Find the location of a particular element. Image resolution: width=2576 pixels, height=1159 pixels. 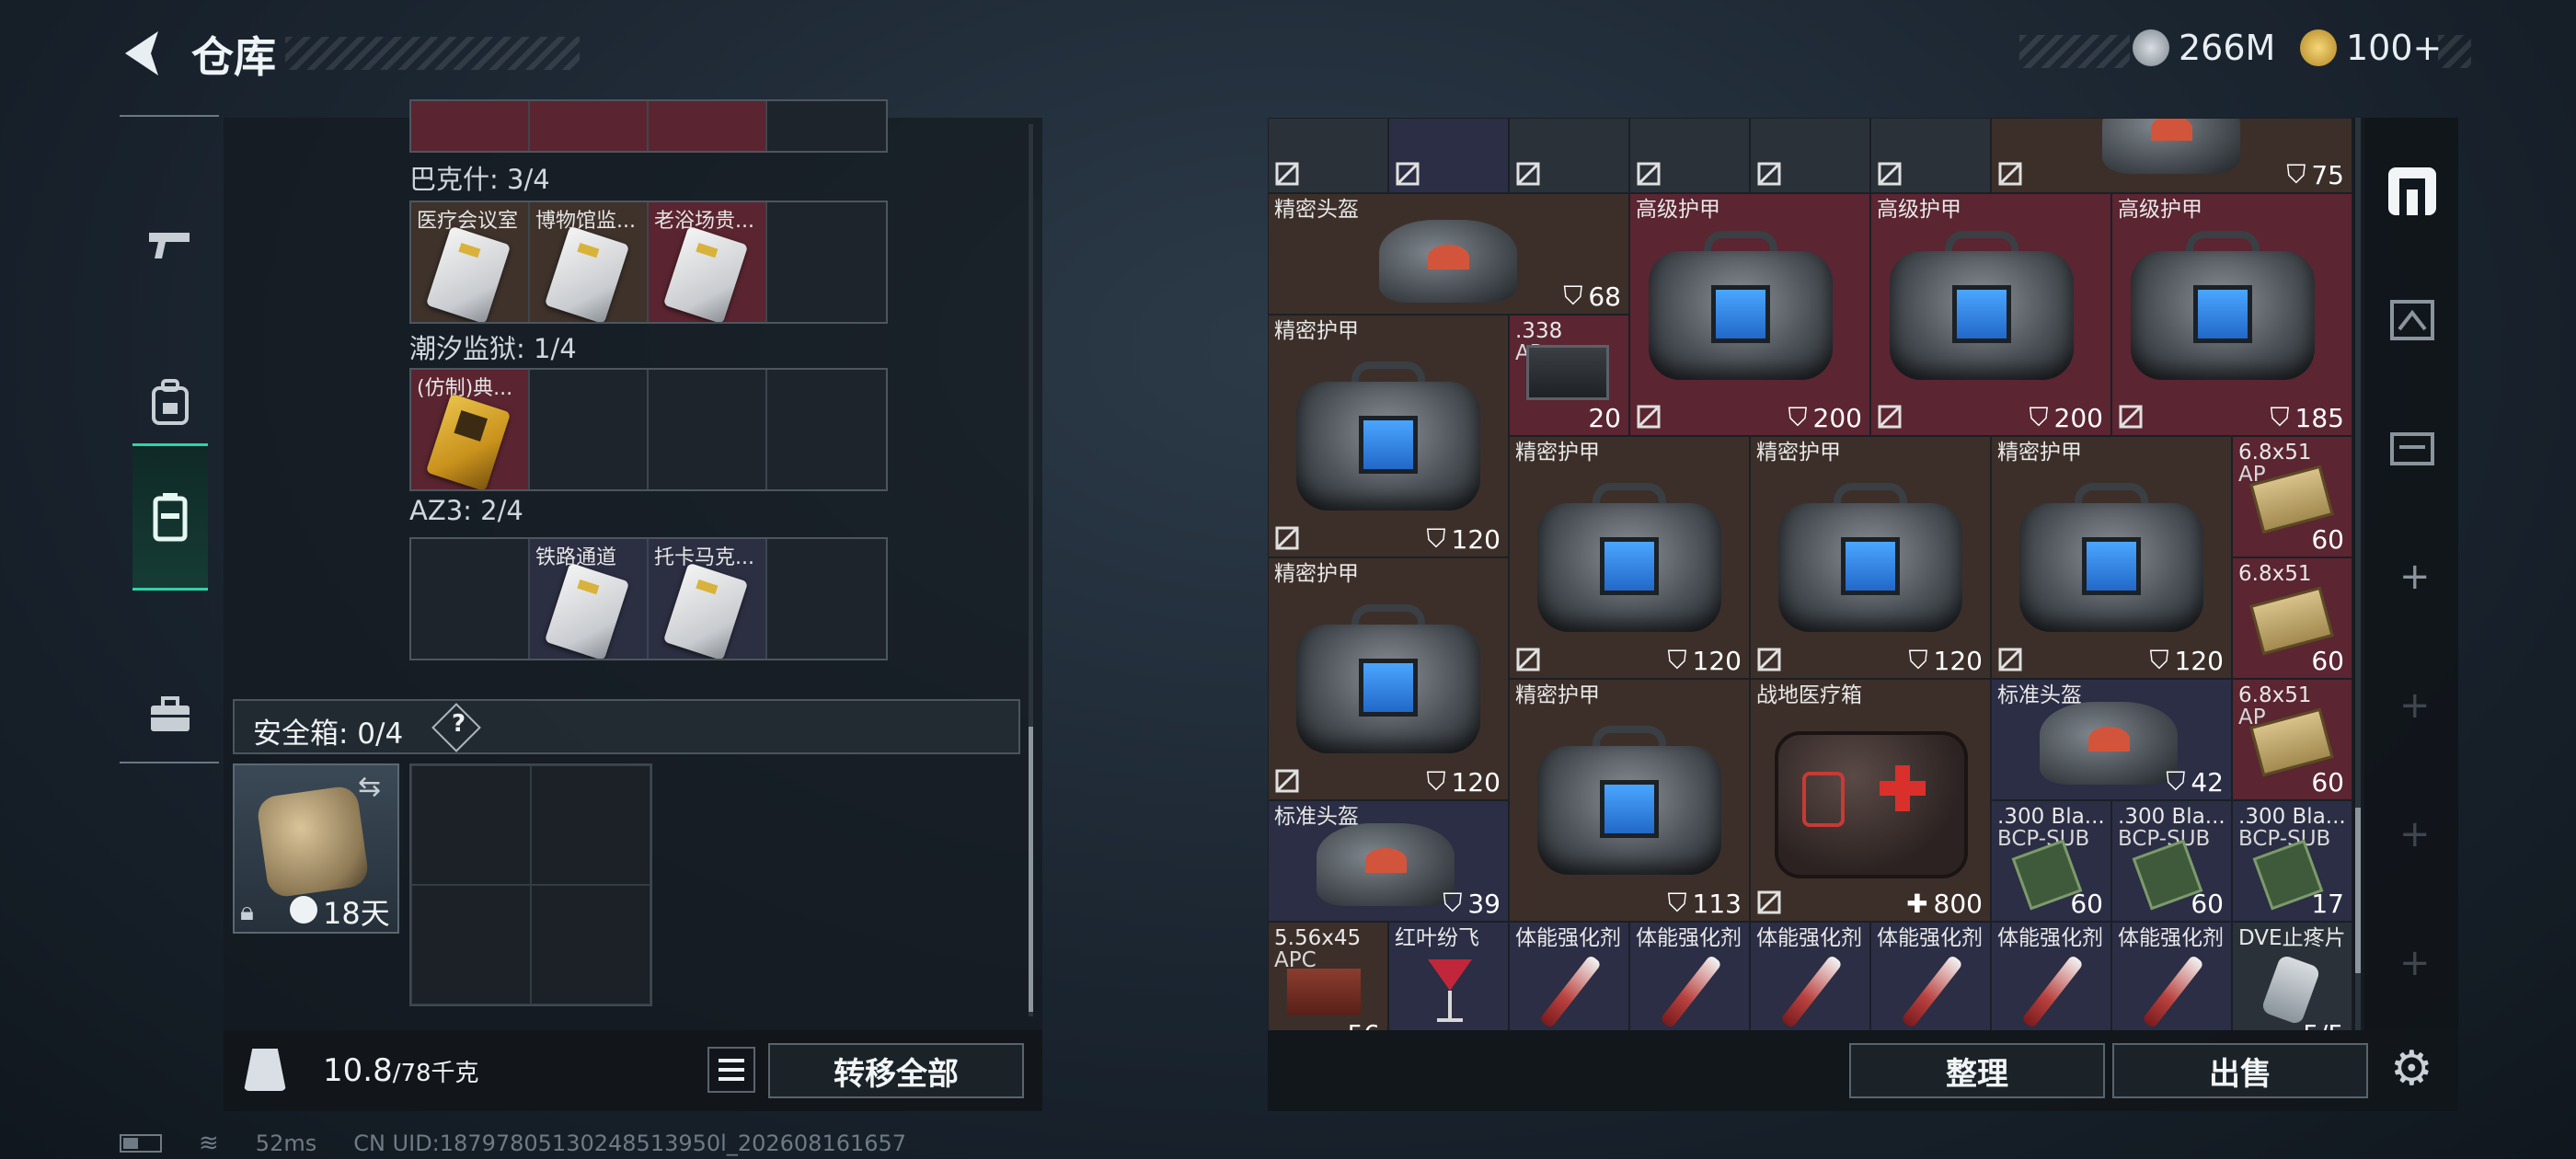

inventory-item: 高级护甲 ⛉ 185 is located at coordinates (2231, 314).